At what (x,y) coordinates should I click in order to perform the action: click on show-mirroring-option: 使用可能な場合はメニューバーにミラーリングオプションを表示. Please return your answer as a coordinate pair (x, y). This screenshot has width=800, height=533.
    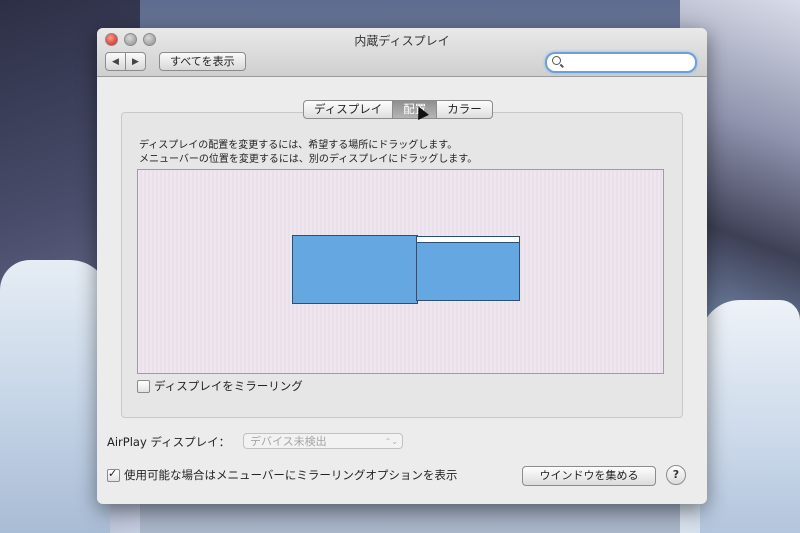
    Looking at the image, I should click on (282, 475).